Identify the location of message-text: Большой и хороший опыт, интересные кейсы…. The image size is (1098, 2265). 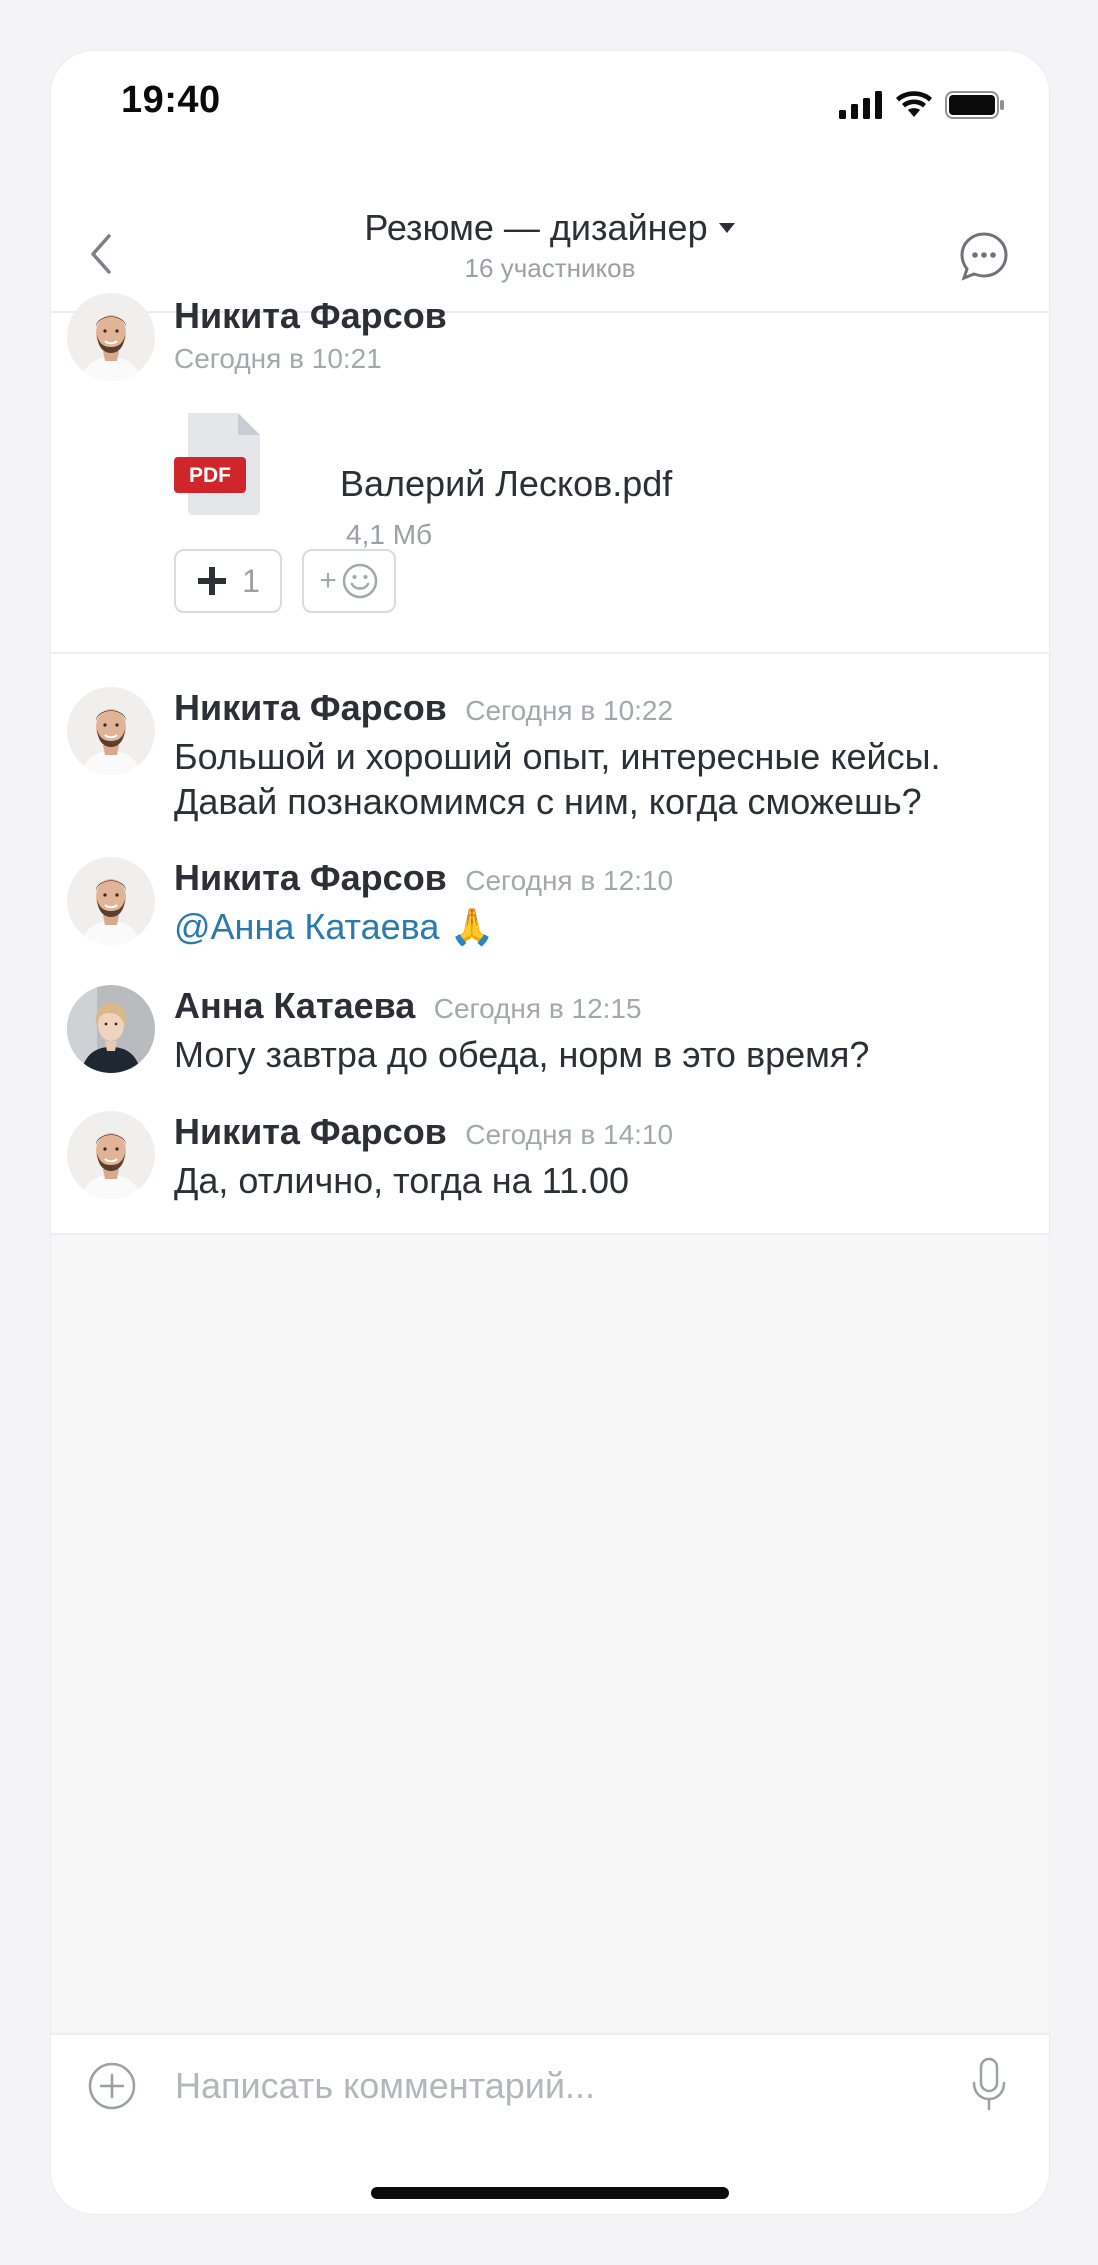
(557, 779).